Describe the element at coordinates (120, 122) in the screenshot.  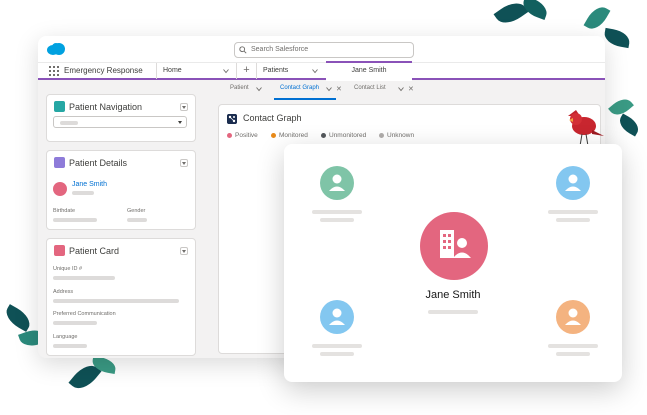
I see `navigation-select` at that location.